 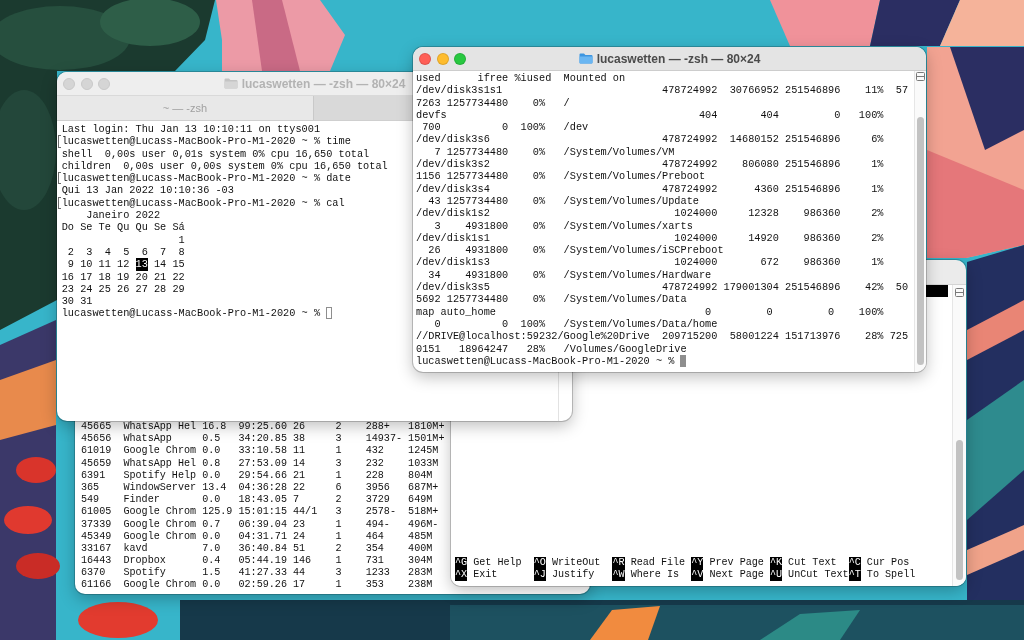 What do you see at coordinates (551, 299) in the screenshot?
I see `terminal-line: 5692 1257734480 0% /System/Volumes/Data` at bounding box center [551, 299].